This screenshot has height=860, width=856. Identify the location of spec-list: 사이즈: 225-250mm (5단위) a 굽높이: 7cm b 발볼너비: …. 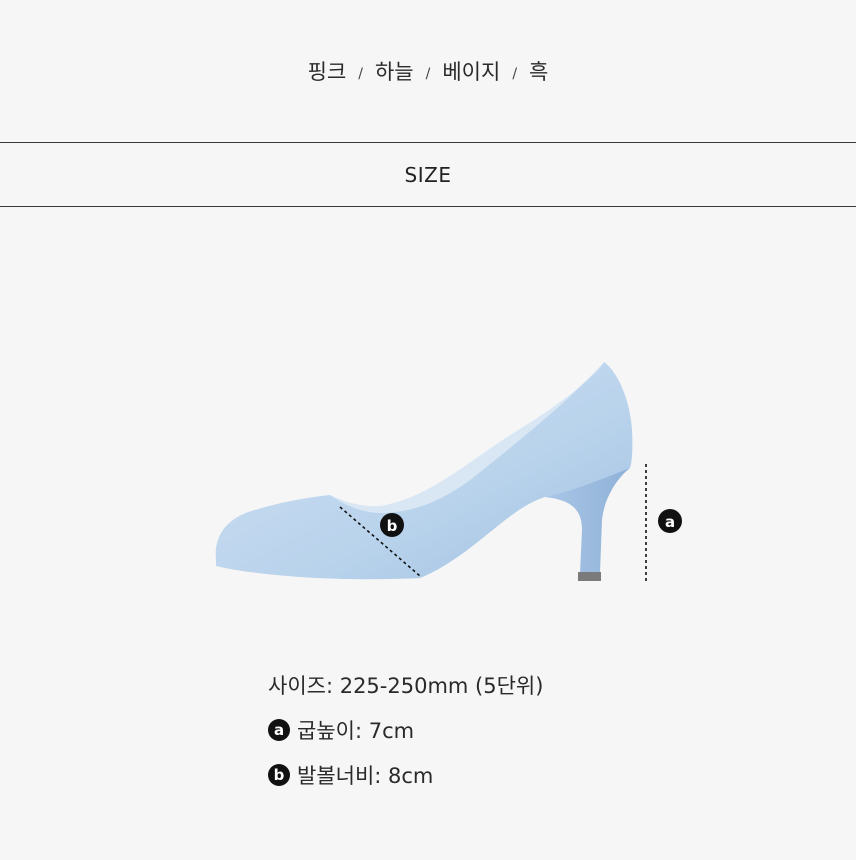
(405, 729).